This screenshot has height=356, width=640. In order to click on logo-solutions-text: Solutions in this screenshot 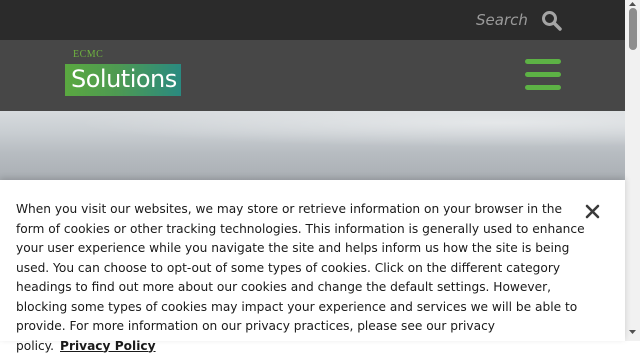, I will do `click(124, 79)`.